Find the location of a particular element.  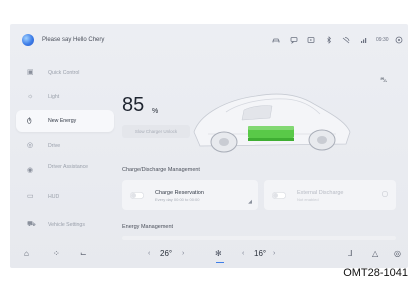

car-icon is located at coordinates (276, 41).